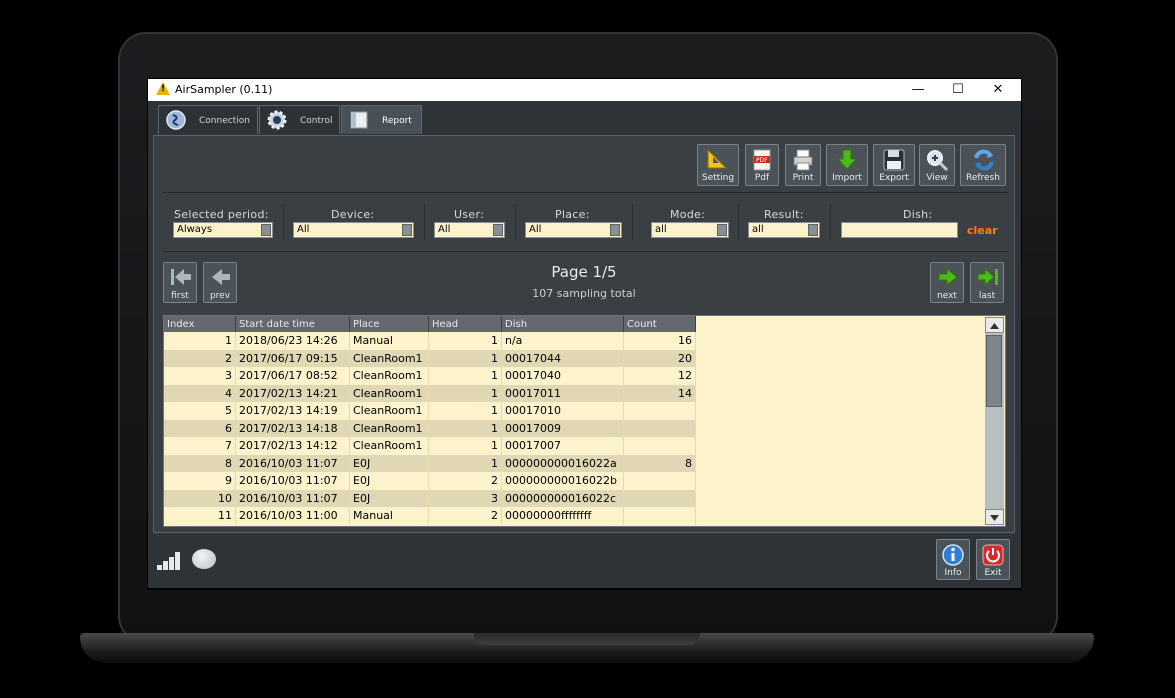 This screenshot has width=1175, height=698. Describe the element at coordinates (953, 559) in the screenshot. I see `info-button: Info` at that location.